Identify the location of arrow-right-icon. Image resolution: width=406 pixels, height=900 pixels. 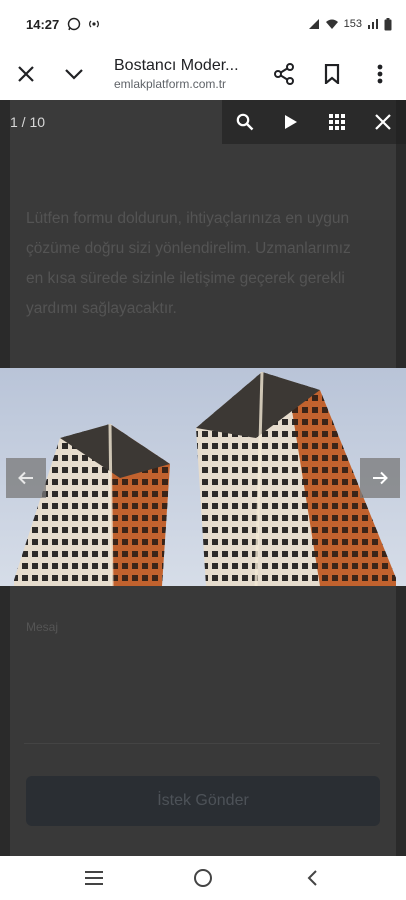
(380, 478).